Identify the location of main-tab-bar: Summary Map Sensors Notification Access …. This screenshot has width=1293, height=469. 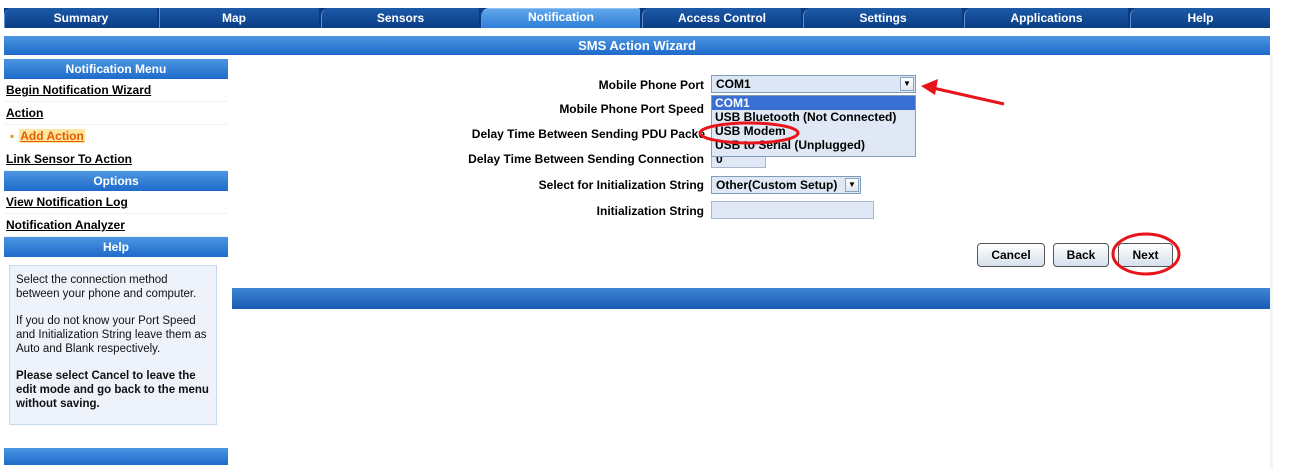
(637, 18).